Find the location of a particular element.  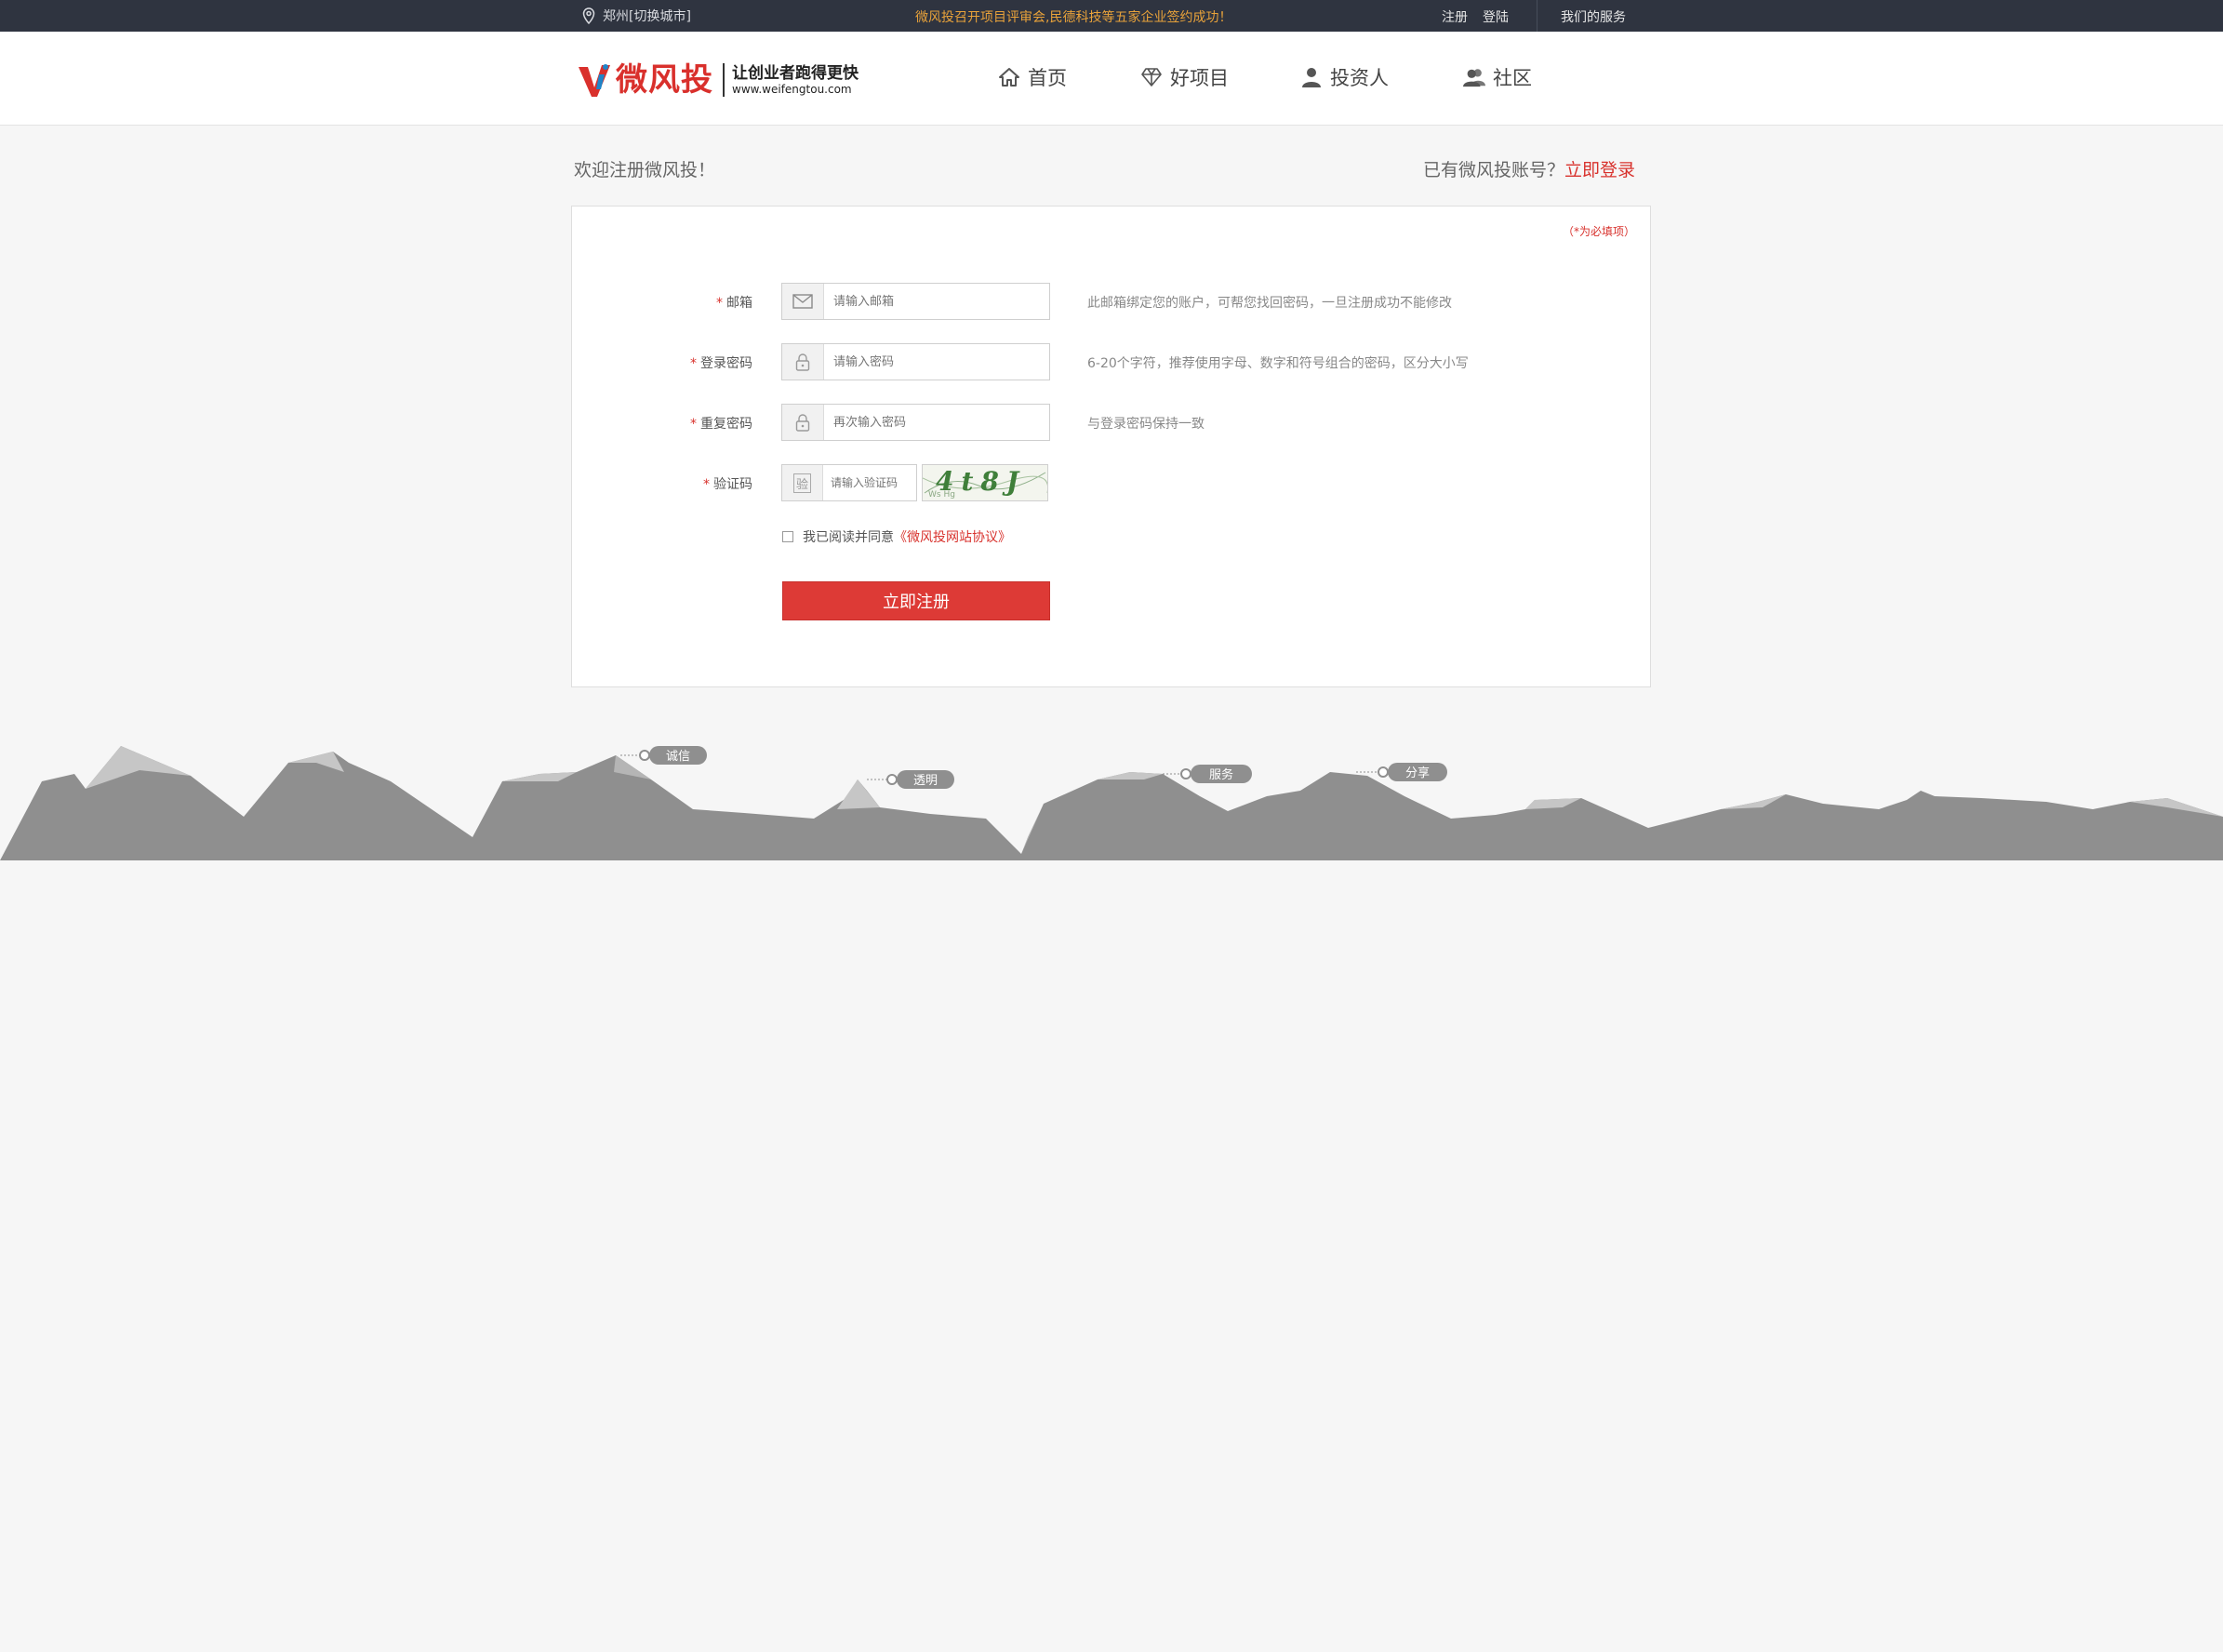

city-switcher: 郑州[切换城市] is located at coordinates (636, 16).